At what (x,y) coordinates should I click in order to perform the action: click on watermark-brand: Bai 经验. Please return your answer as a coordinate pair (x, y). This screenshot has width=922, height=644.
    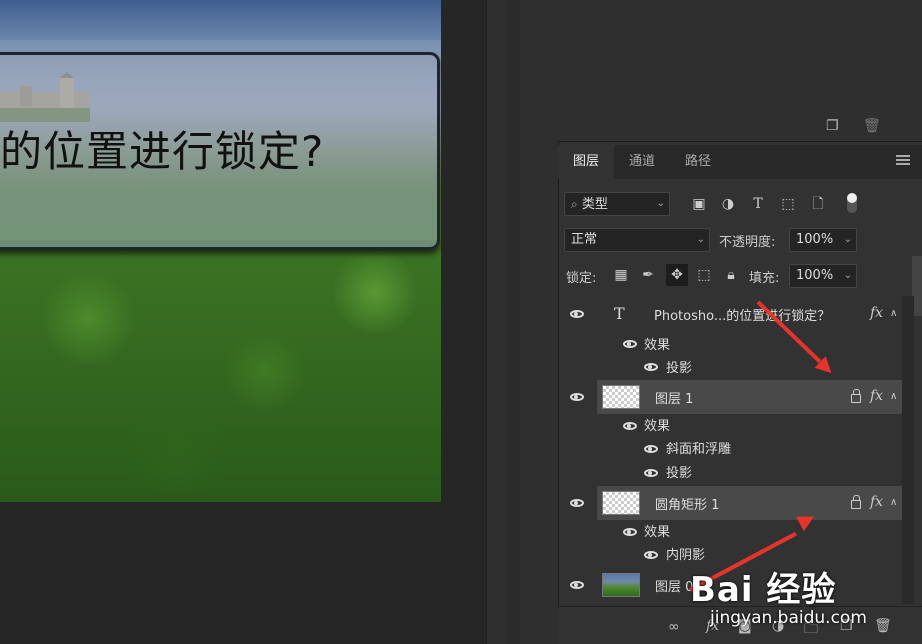
    Looking at the image, I should click on (763, 590).